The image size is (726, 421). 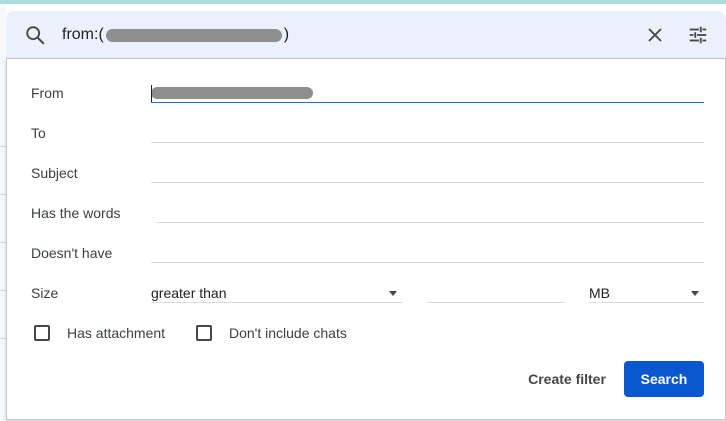 I want to click on from-label: From, so click(x=47, y=93).